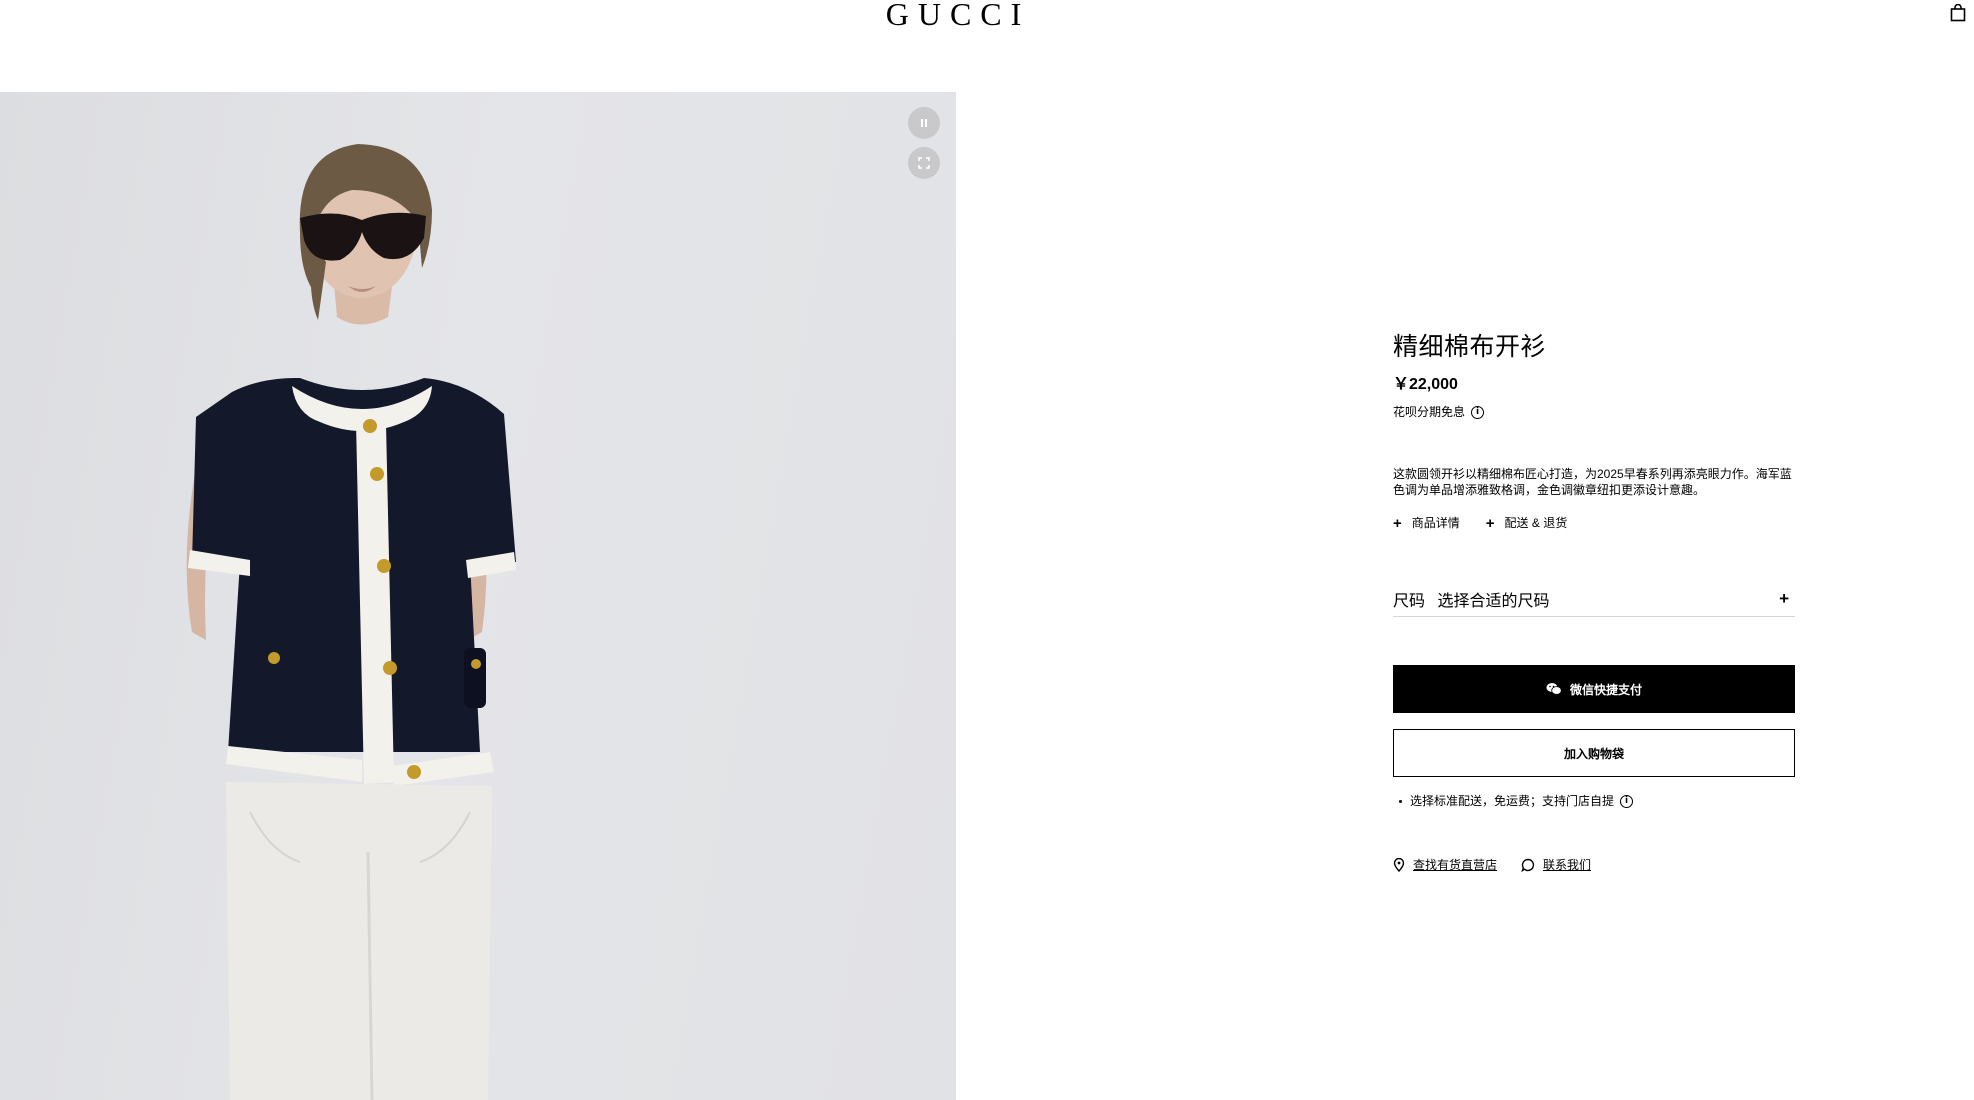  I want to click on wechat-pay-button: 微信快捷支付, so click(1594, 689).